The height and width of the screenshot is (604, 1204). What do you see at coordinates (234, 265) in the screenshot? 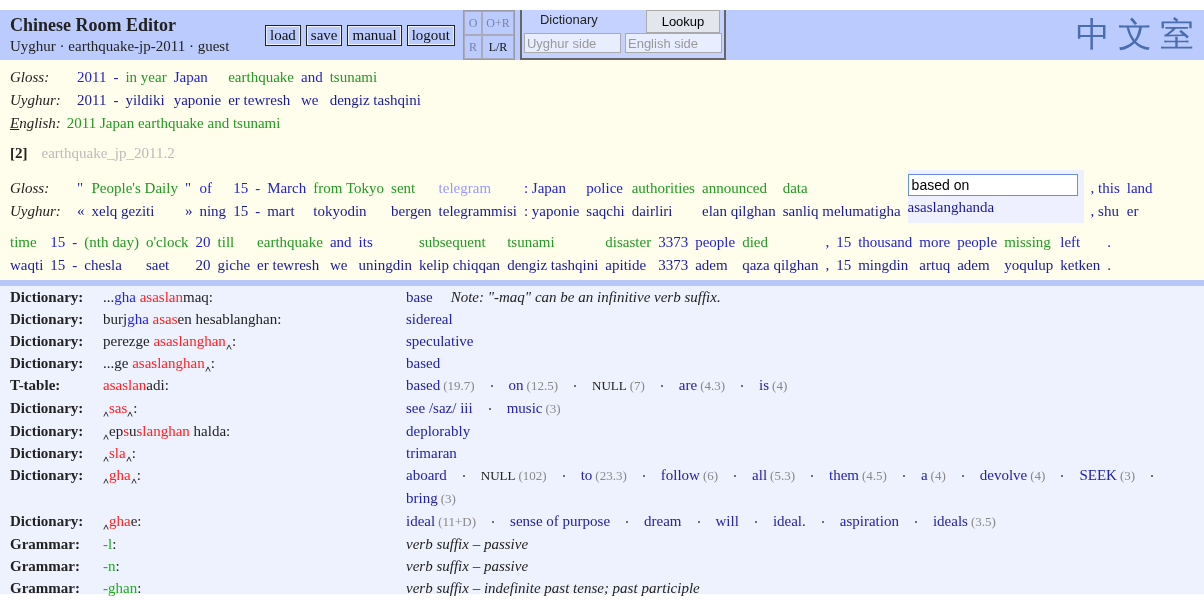
I see `uyghur-word: giche` at bounding box center [234, 265].